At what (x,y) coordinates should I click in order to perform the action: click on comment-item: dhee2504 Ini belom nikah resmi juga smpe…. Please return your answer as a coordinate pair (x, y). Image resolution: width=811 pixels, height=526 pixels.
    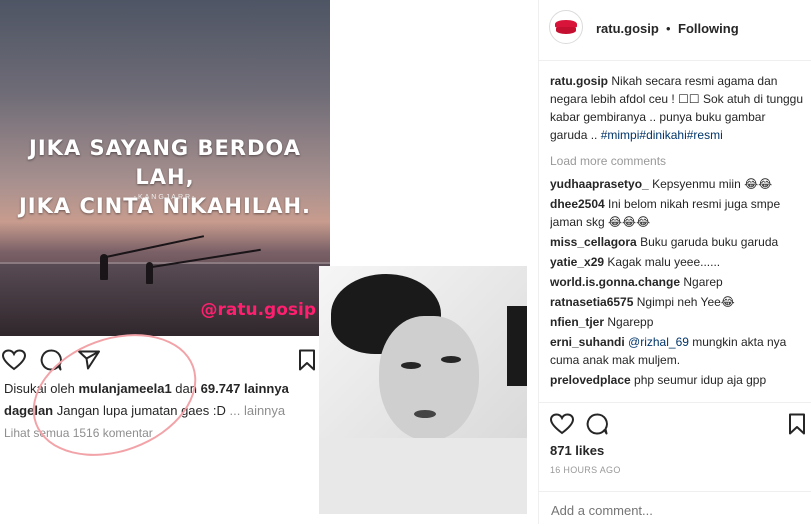
    Looking at the image, I should click on (678, 213).